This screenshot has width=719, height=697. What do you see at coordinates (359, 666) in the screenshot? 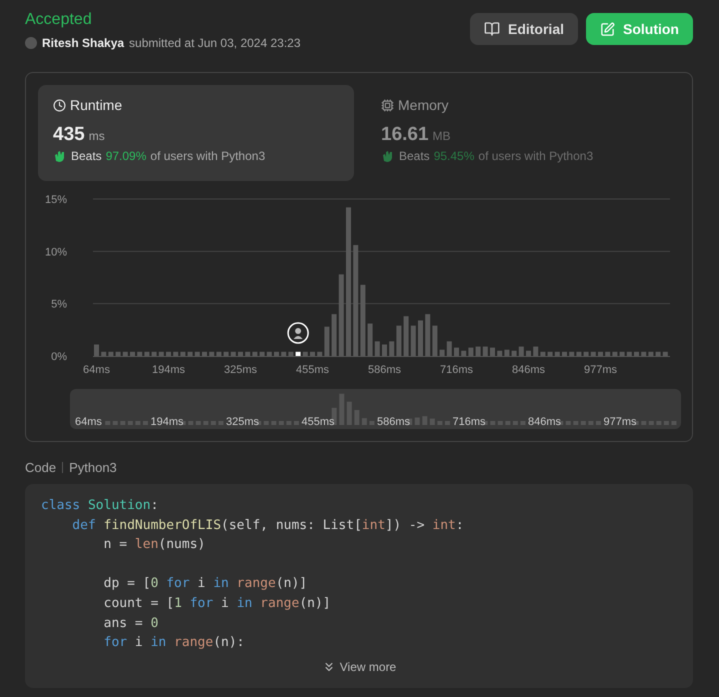
I see `view-more-button: View more` at bounding box center [359, 666].